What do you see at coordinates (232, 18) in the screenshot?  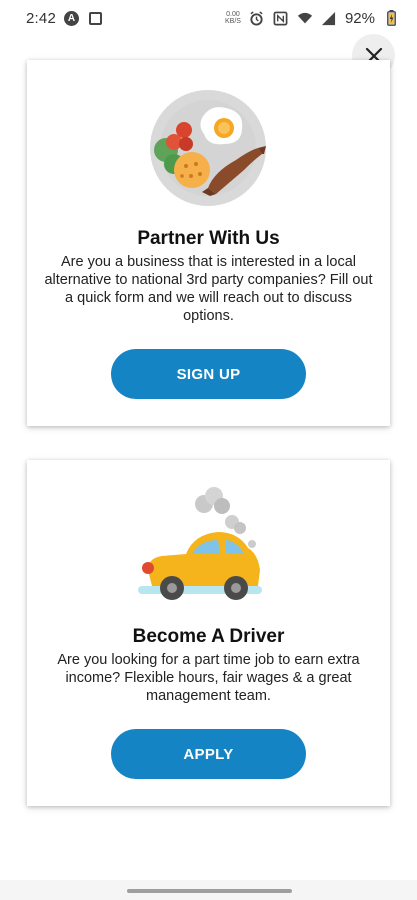 I see `data-speed-icon: 0.00 KB/S` at bounding box center [232, 18].